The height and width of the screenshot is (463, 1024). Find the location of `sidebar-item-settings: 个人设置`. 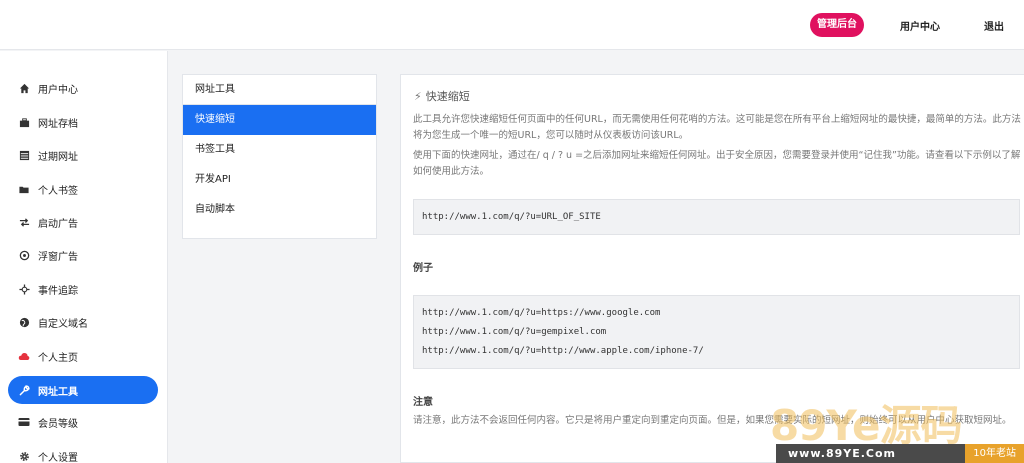

sidebar-item-settings: 个人设置 is located at coordinates (83, 452).